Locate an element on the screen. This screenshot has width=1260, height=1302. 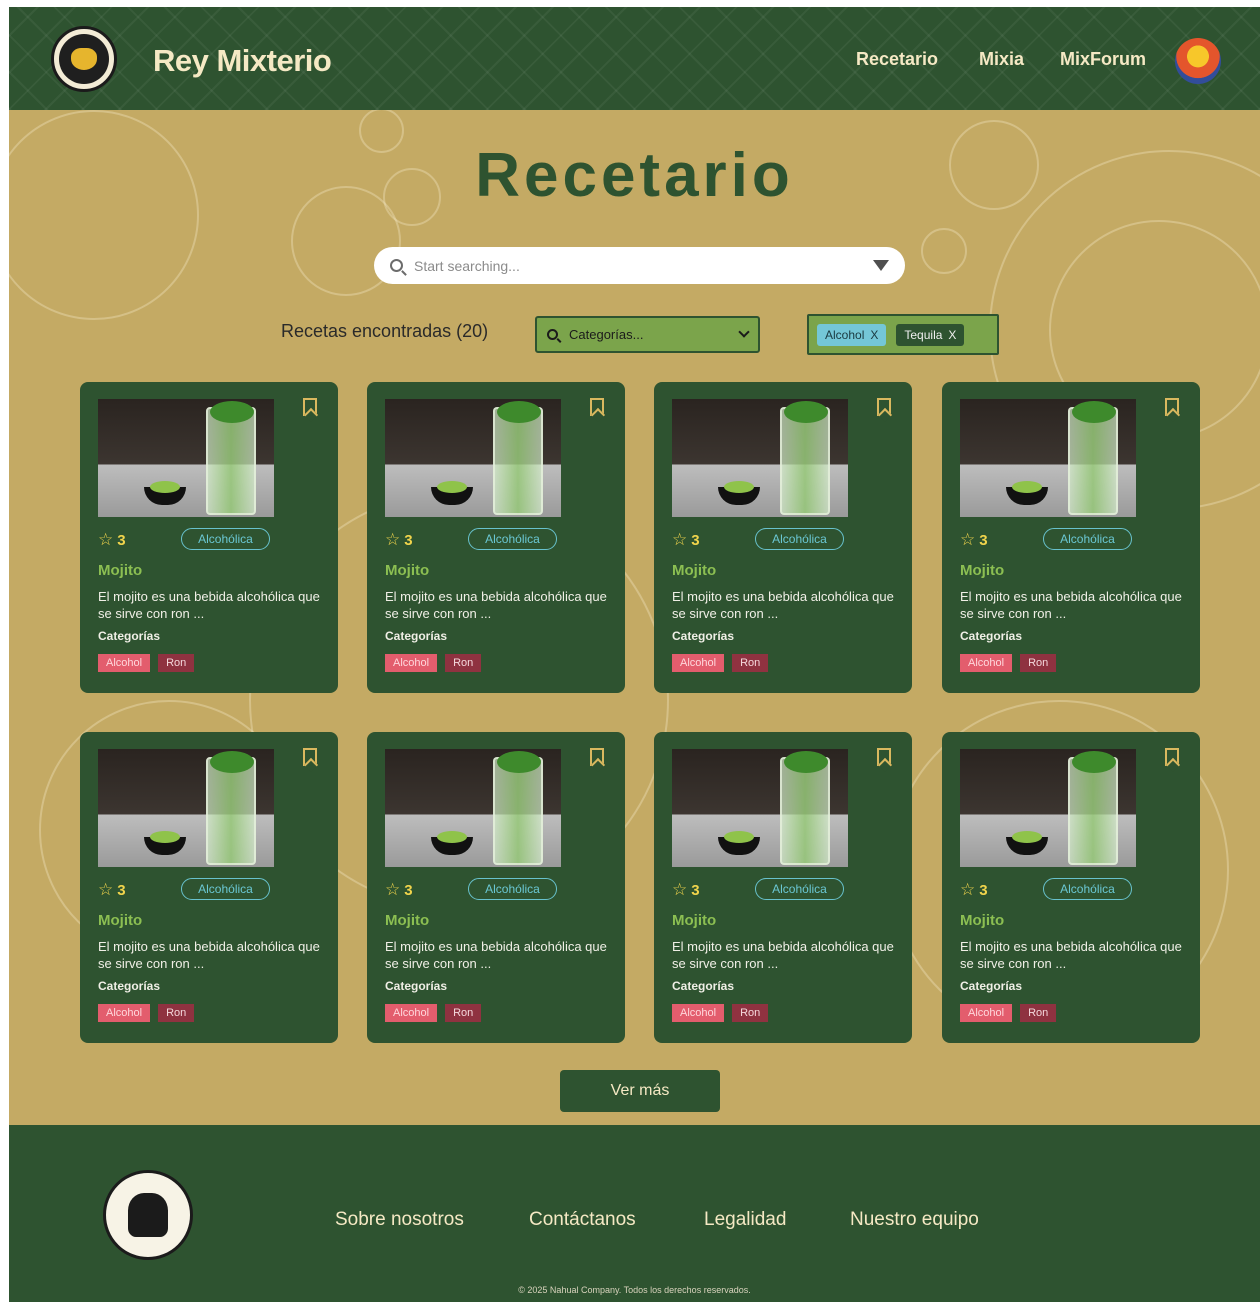
brand-name: Rey Mixterio is located at coordinates (242, 61).